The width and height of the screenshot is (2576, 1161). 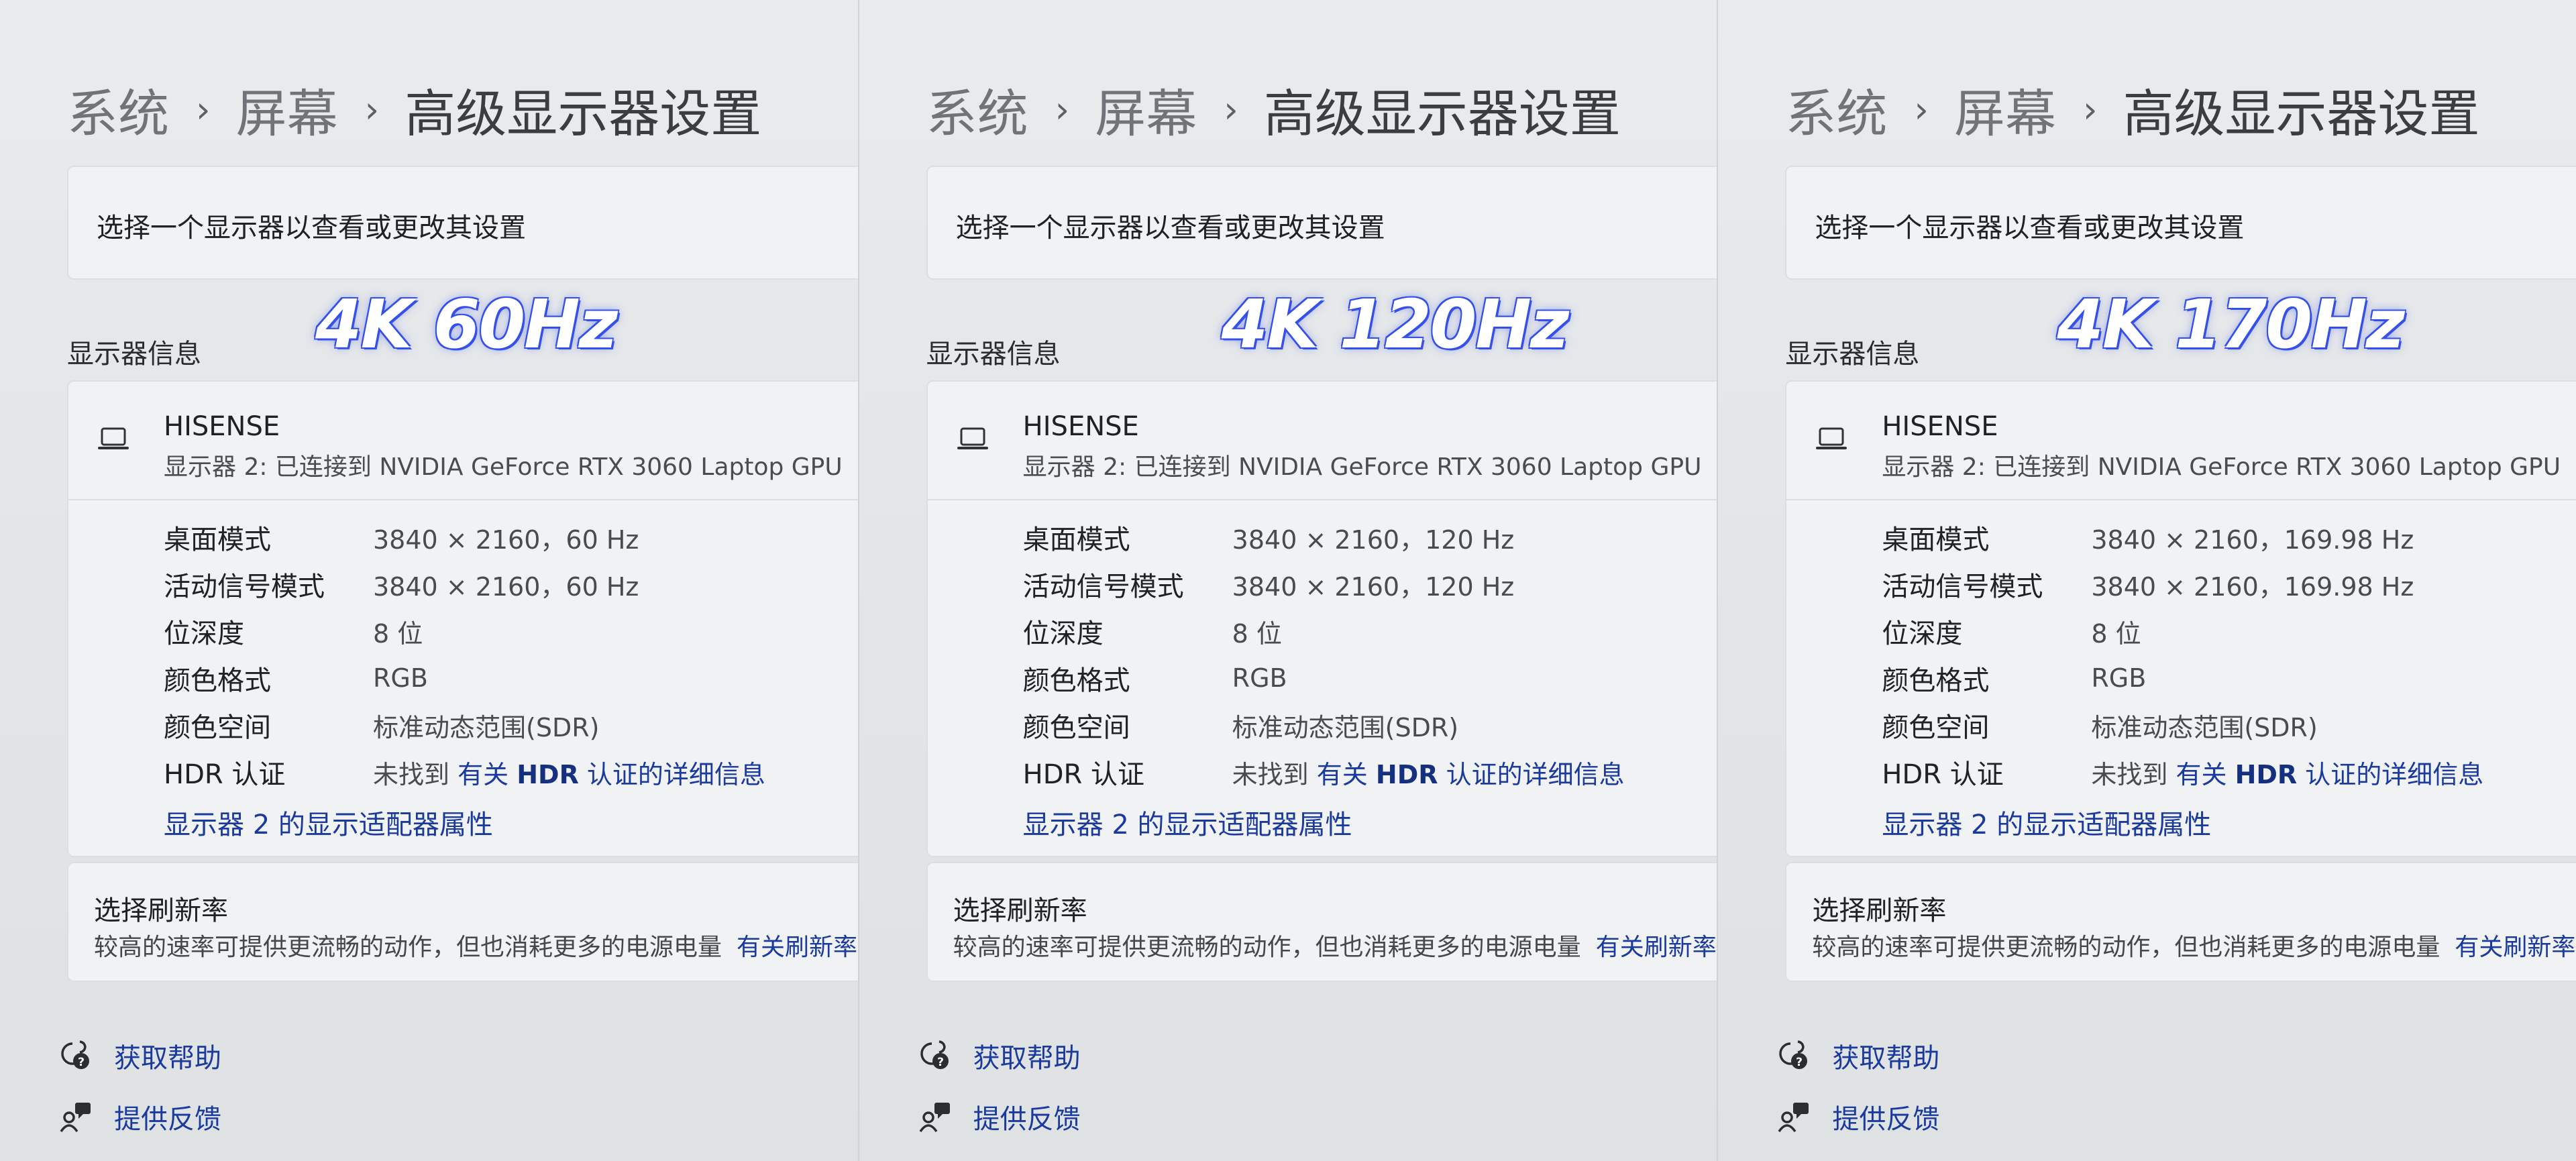 I want to click on info-row-active-signal: 活动信号模式 3840 × 2160，60 Hz, so click(x=401, y=584).